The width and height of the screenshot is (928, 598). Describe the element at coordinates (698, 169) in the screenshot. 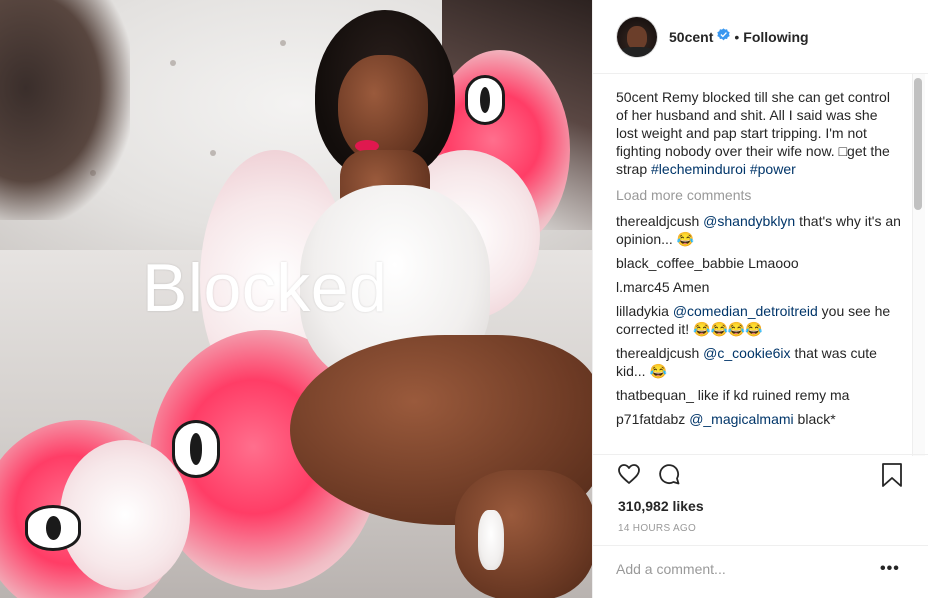

I see `hashtag-link: #lecheminduroi` at that location.